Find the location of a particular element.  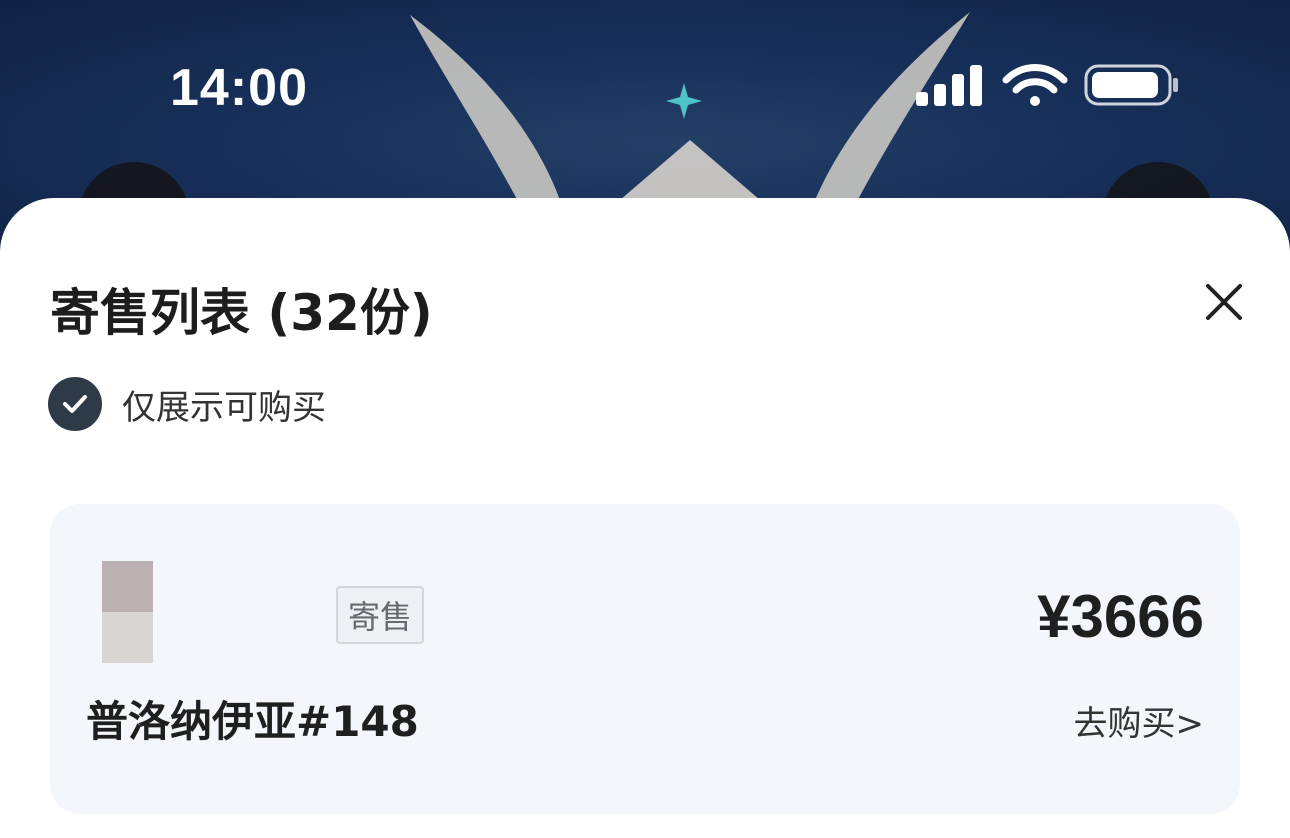

close-button is located at coordinates (1224, 302).